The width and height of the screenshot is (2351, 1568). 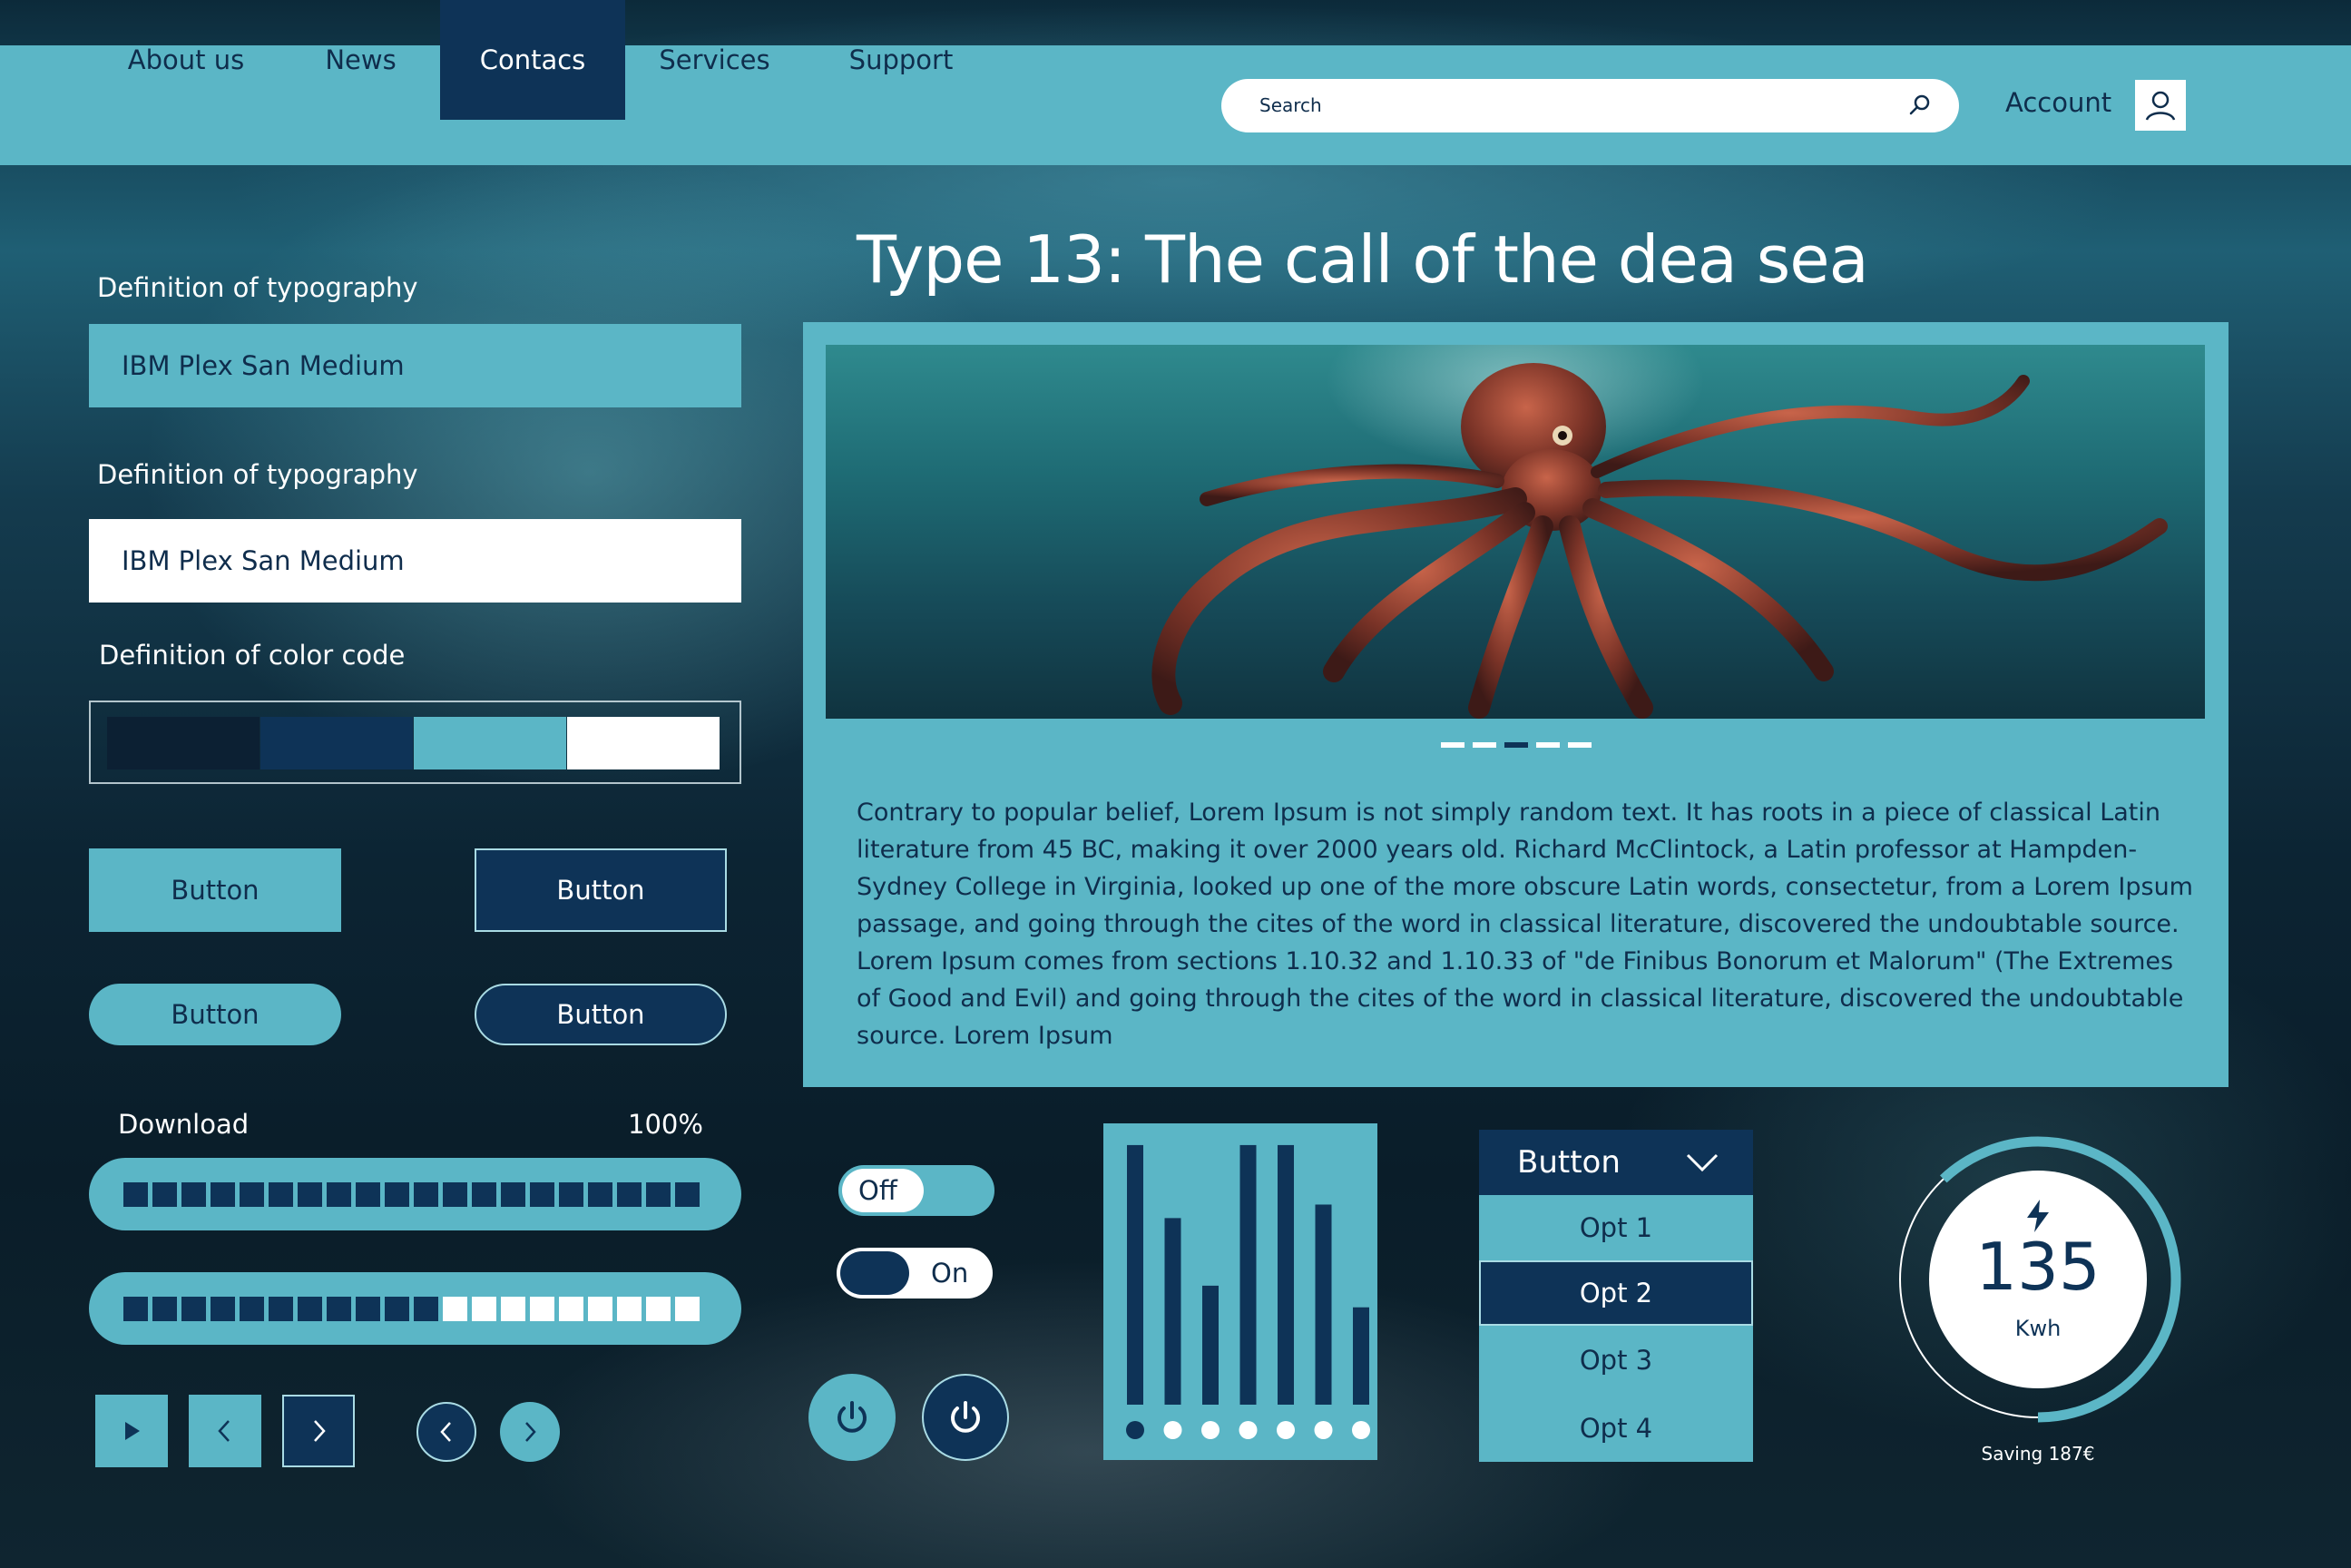 What do you see at coordinates (1363, 259) in the screenshot?
I see `page-title: Type 13: The call of the dea sea` at bounding box center [1363, 259].